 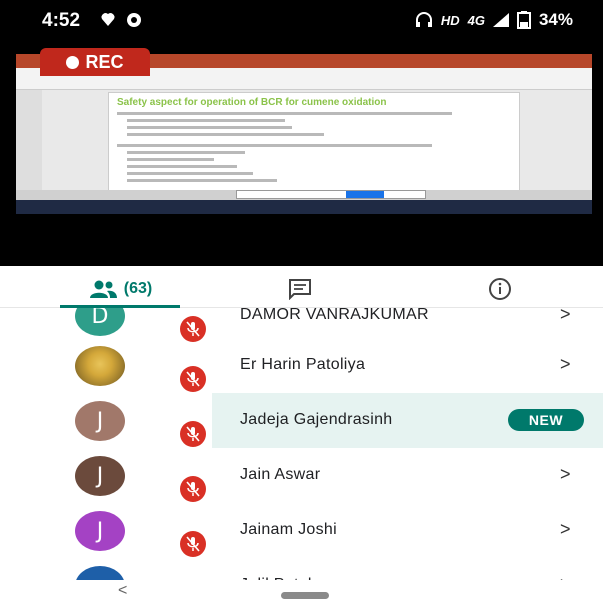 I want to click on info-icon, so click(x=500, y=289).